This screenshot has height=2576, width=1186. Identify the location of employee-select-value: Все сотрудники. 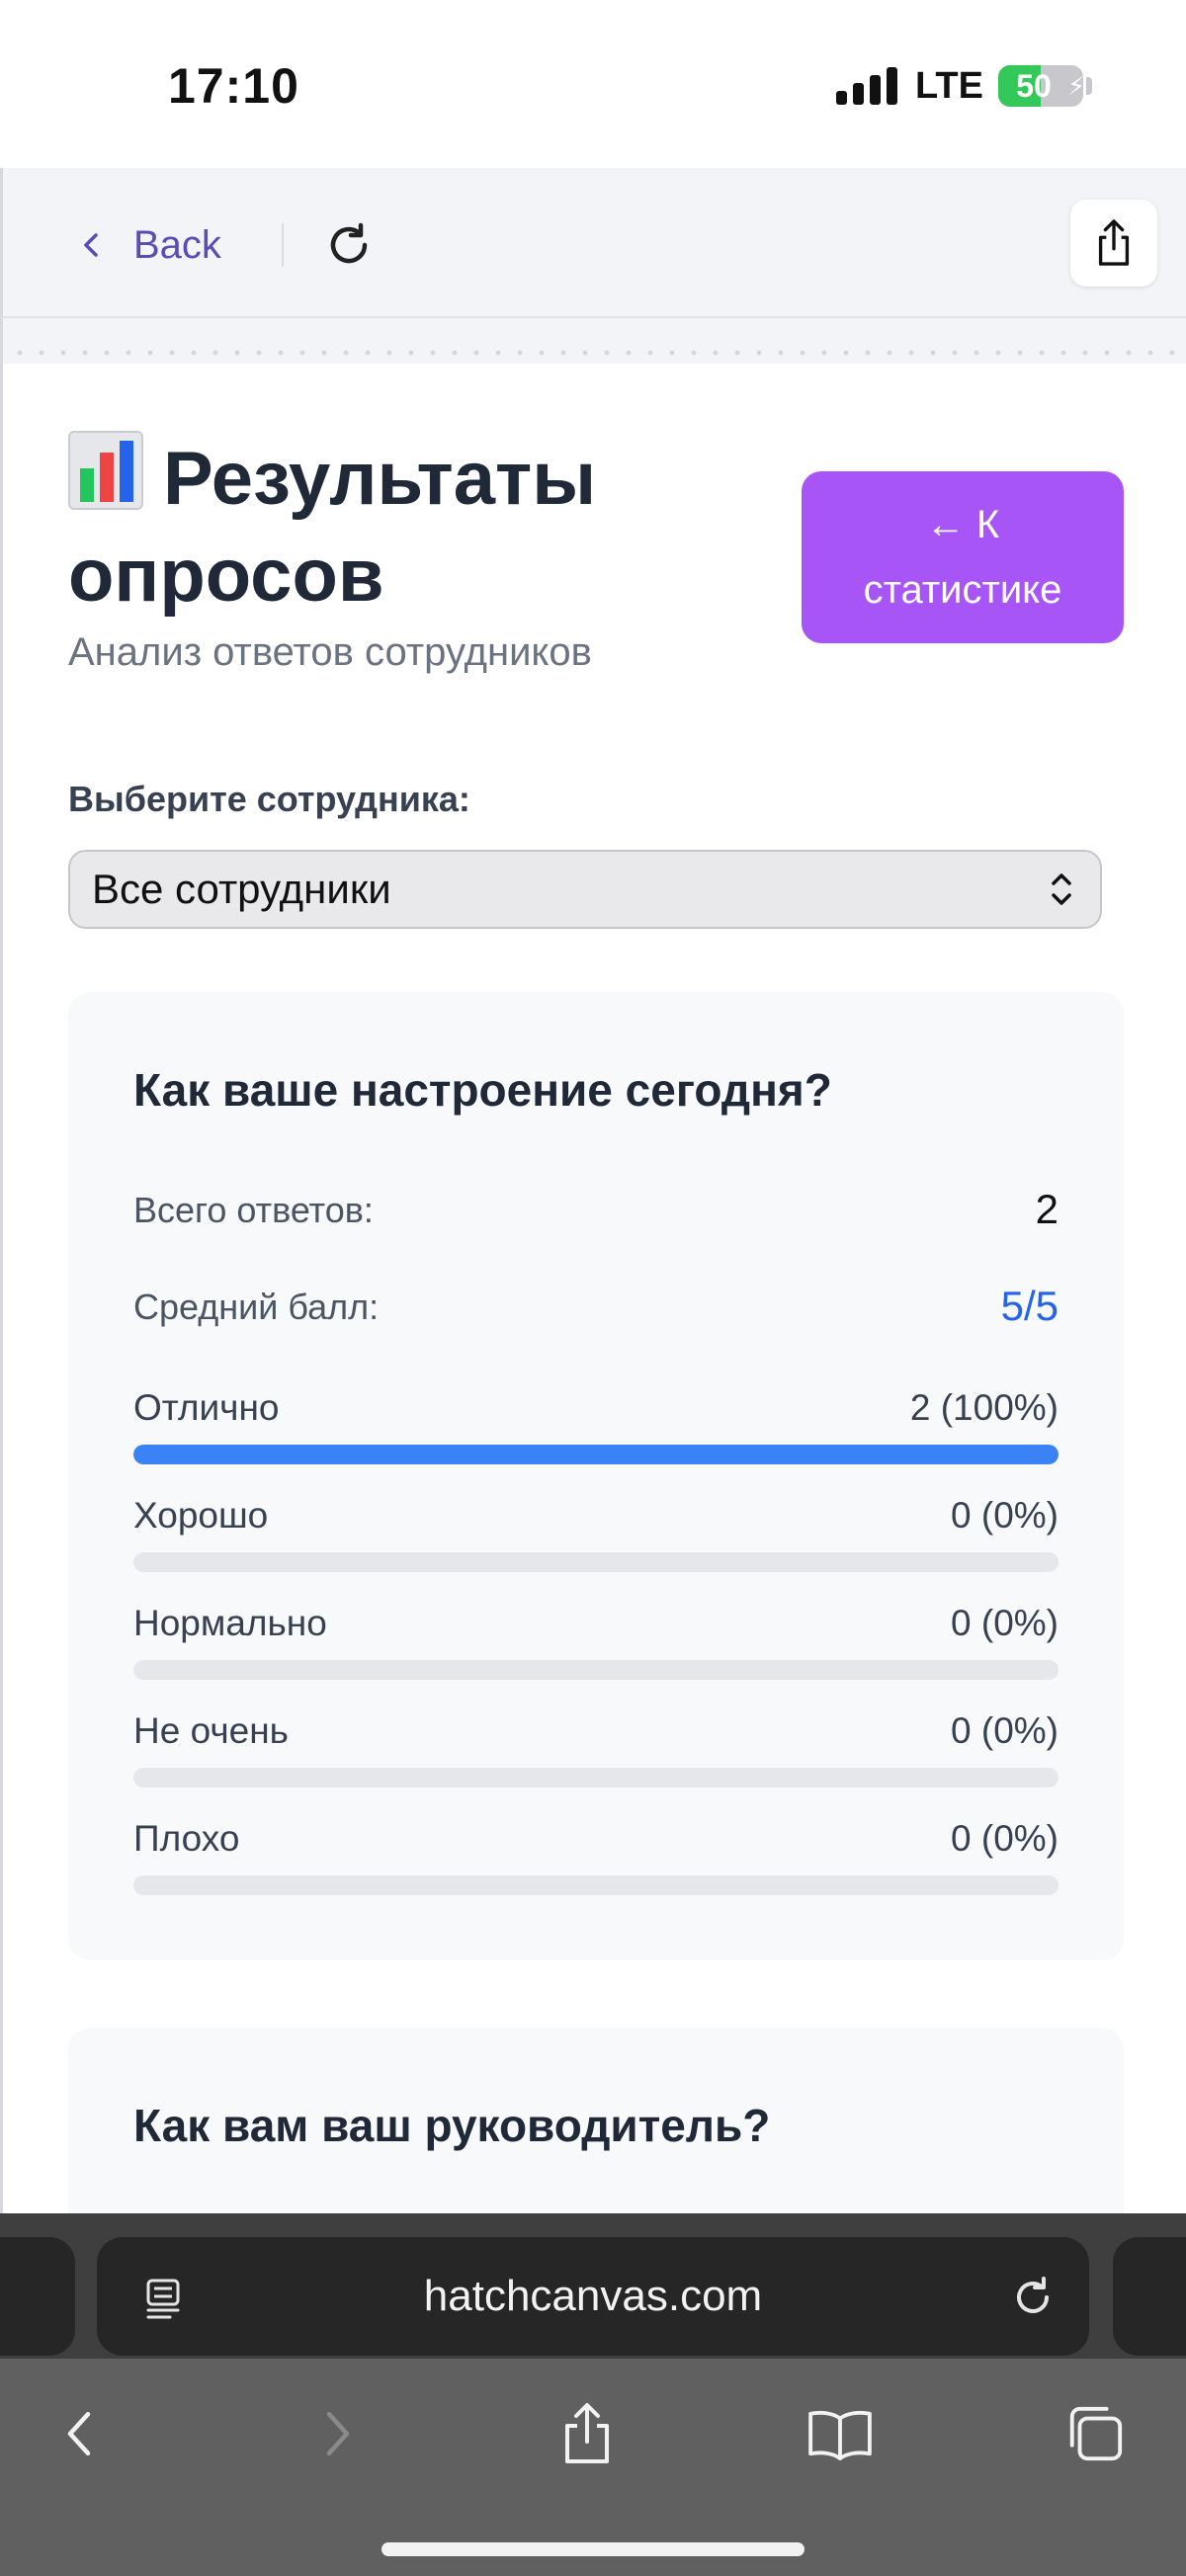
(241, 889).